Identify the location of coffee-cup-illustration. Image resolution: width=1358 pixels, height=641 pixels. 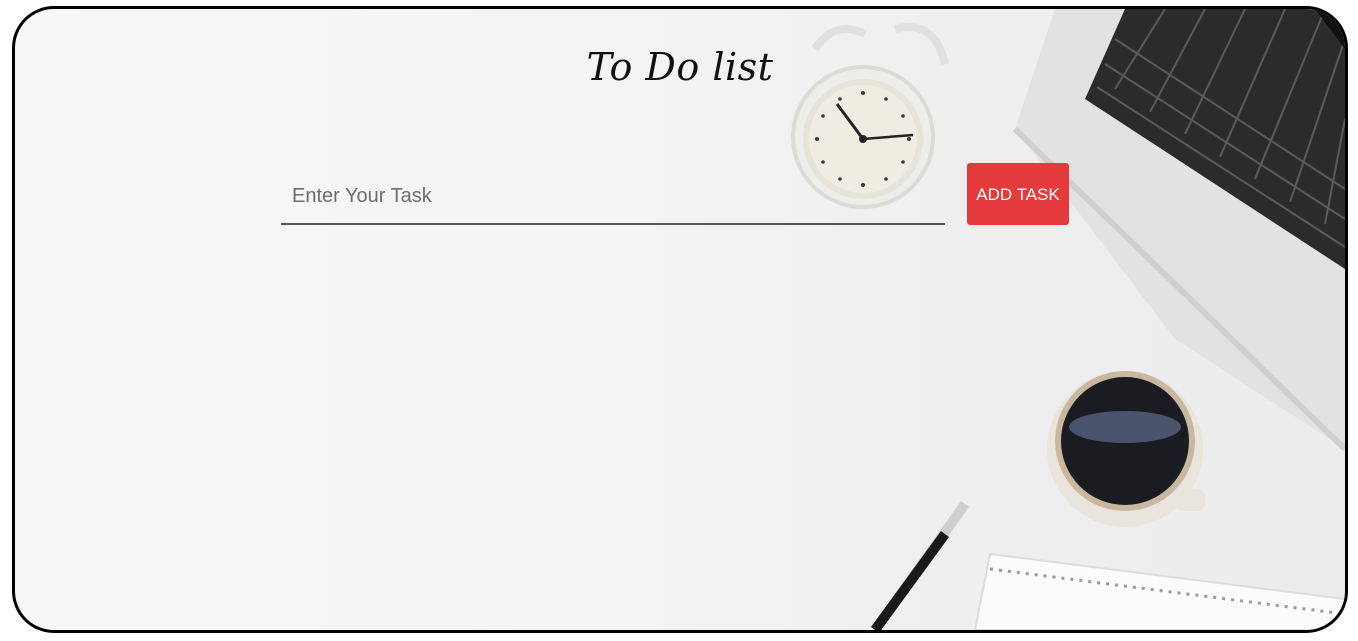
(1126, 449).